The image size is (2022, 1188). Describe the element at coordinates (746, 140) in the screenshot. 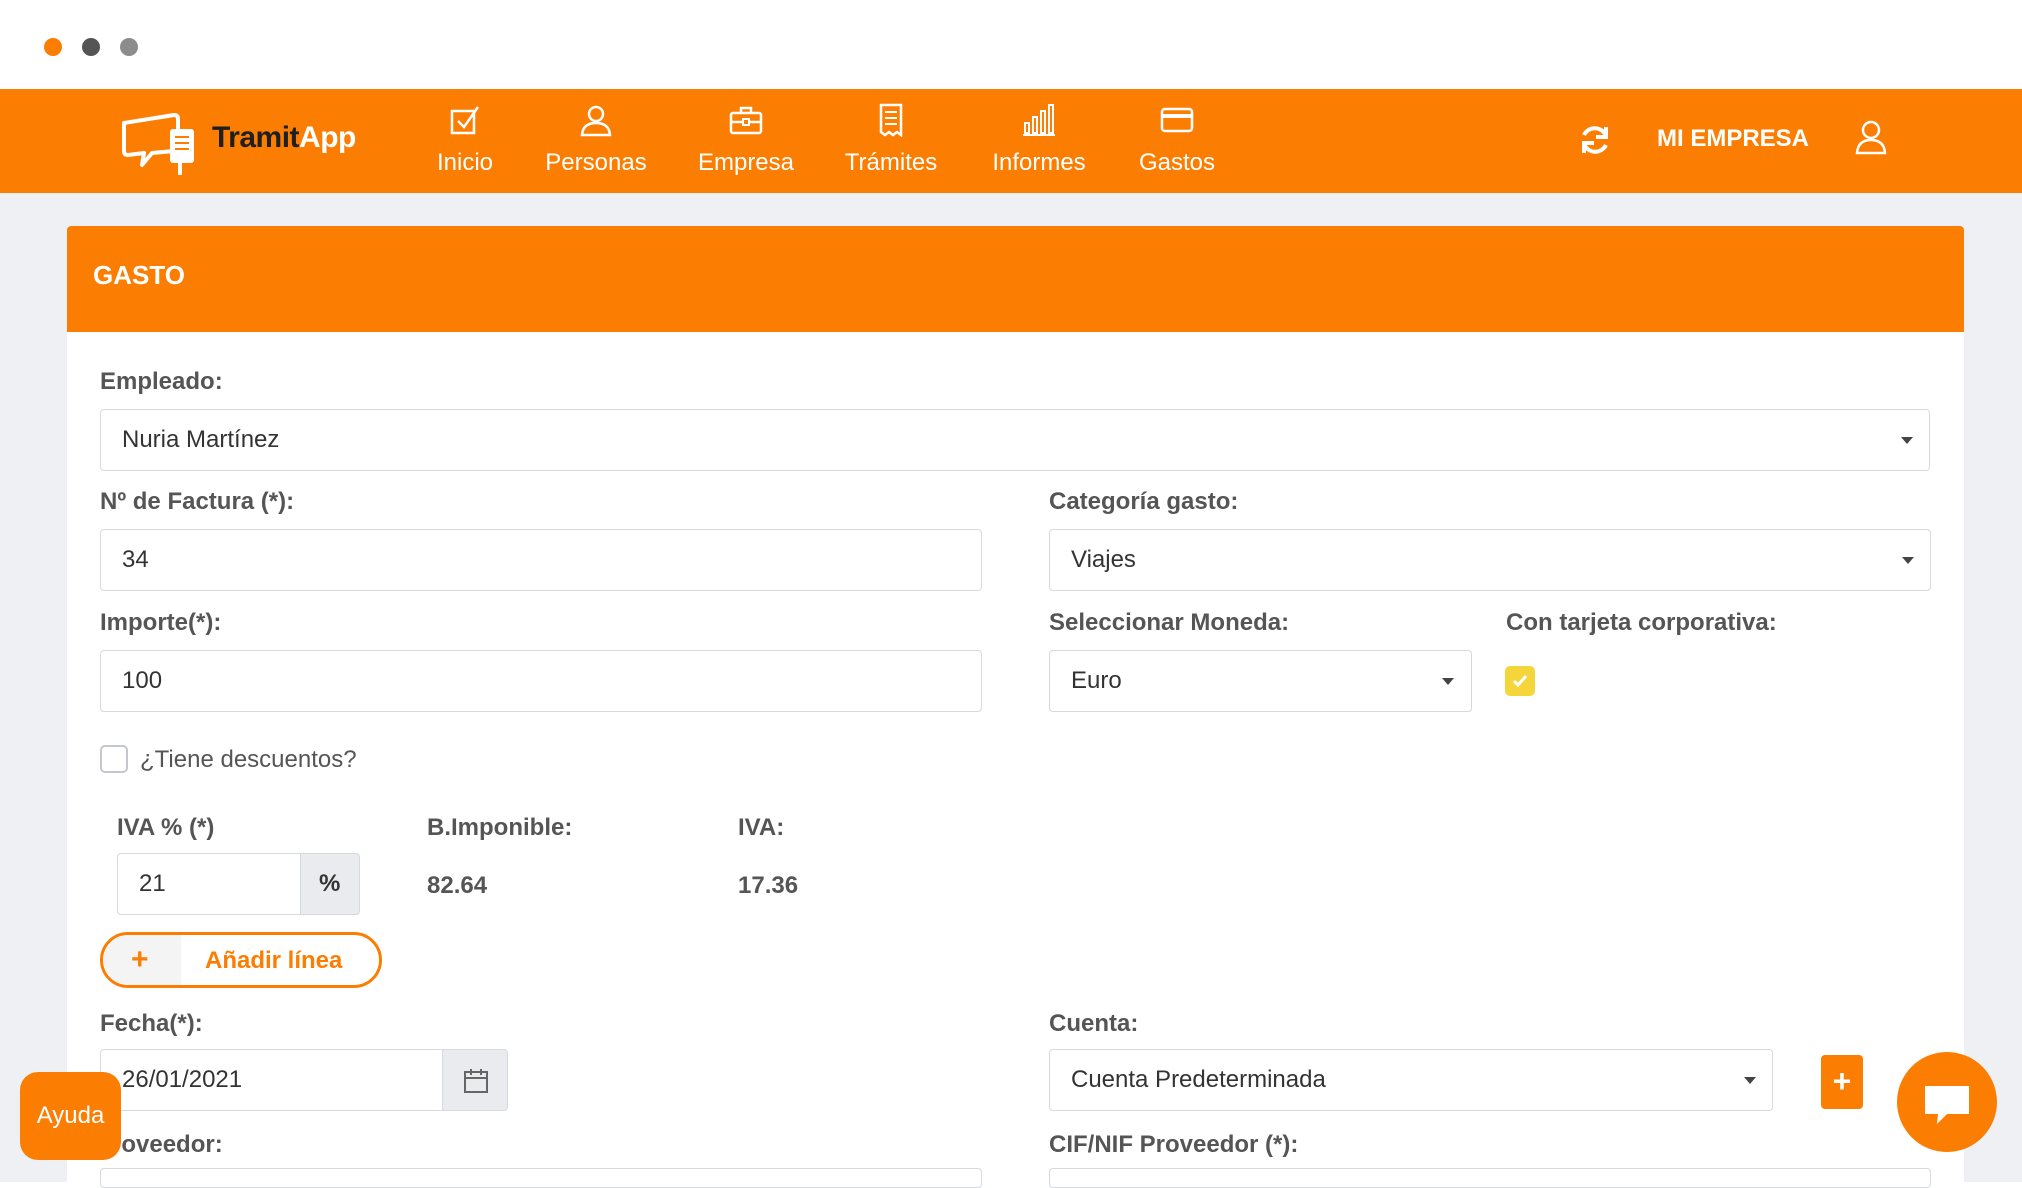

I see `nav-item-empresa: Empresa` at that location.